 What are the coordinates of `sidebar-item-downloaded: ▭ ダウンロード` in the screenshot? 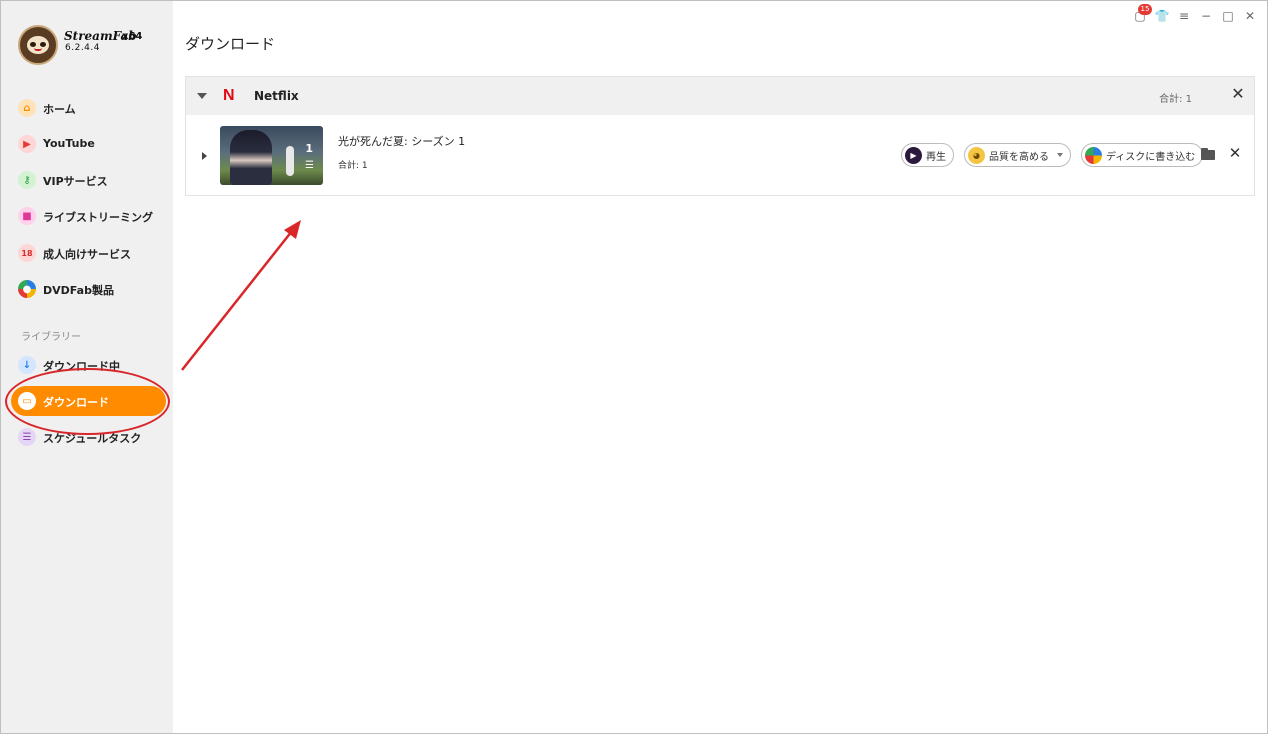 It's located at (88, 401).